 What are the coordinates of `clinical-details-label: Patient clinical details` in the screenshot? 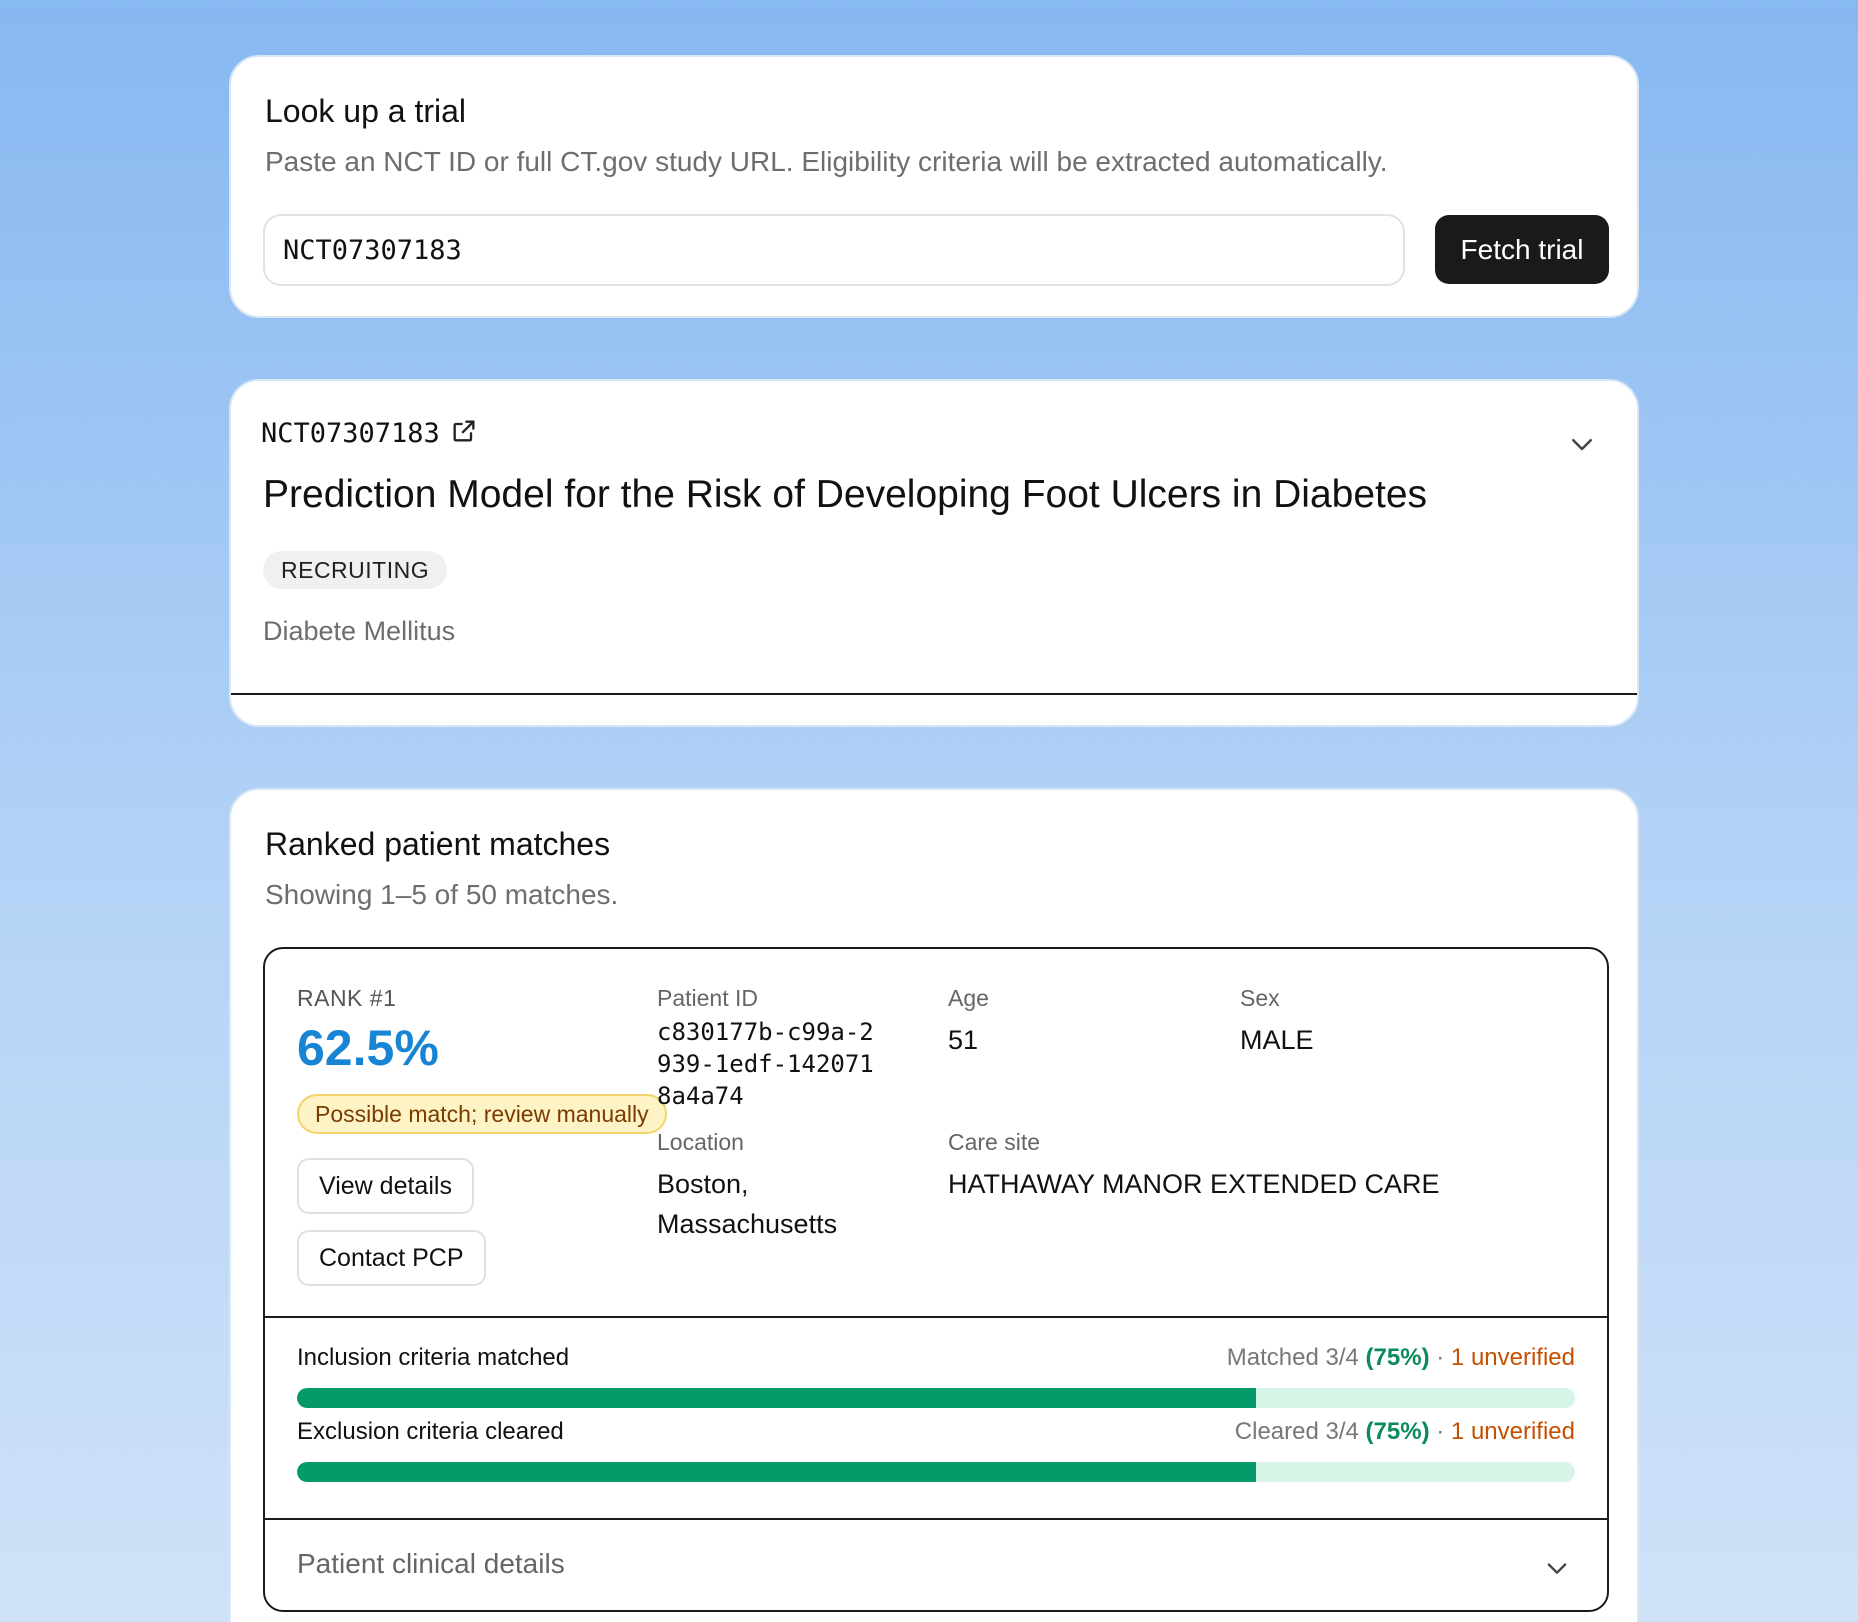 It's located at (431, 1563).